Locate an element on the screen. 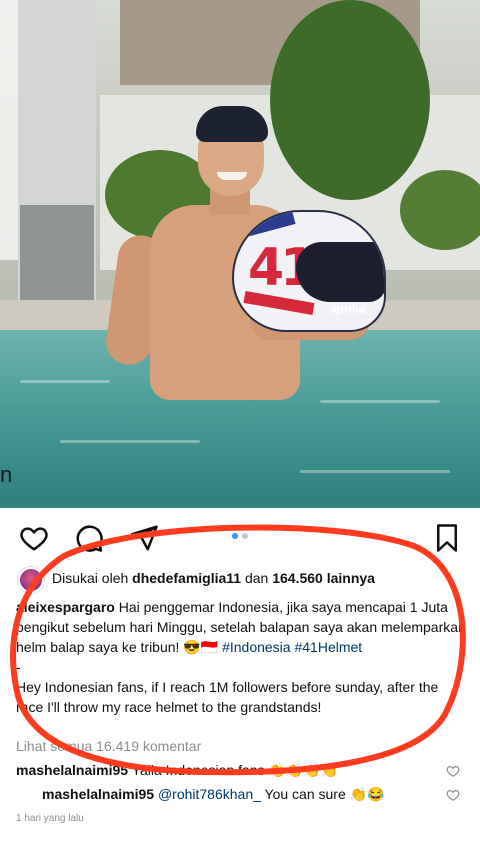 This screenshot has width=480, height=854. reply-mention: @rohit786khan_ is located at coordinates (209, 794).